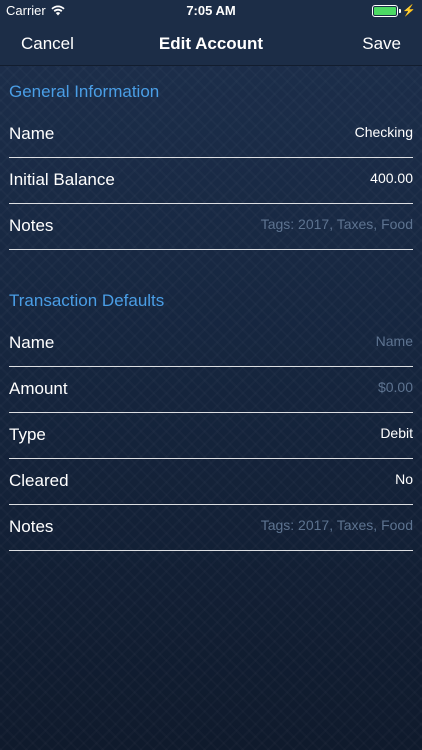 This screenshot has width=422, height=750. What do you see at coordinates (293, 132) in the screenshot?
I see `account-name-field` at bounding box center [293, 132].